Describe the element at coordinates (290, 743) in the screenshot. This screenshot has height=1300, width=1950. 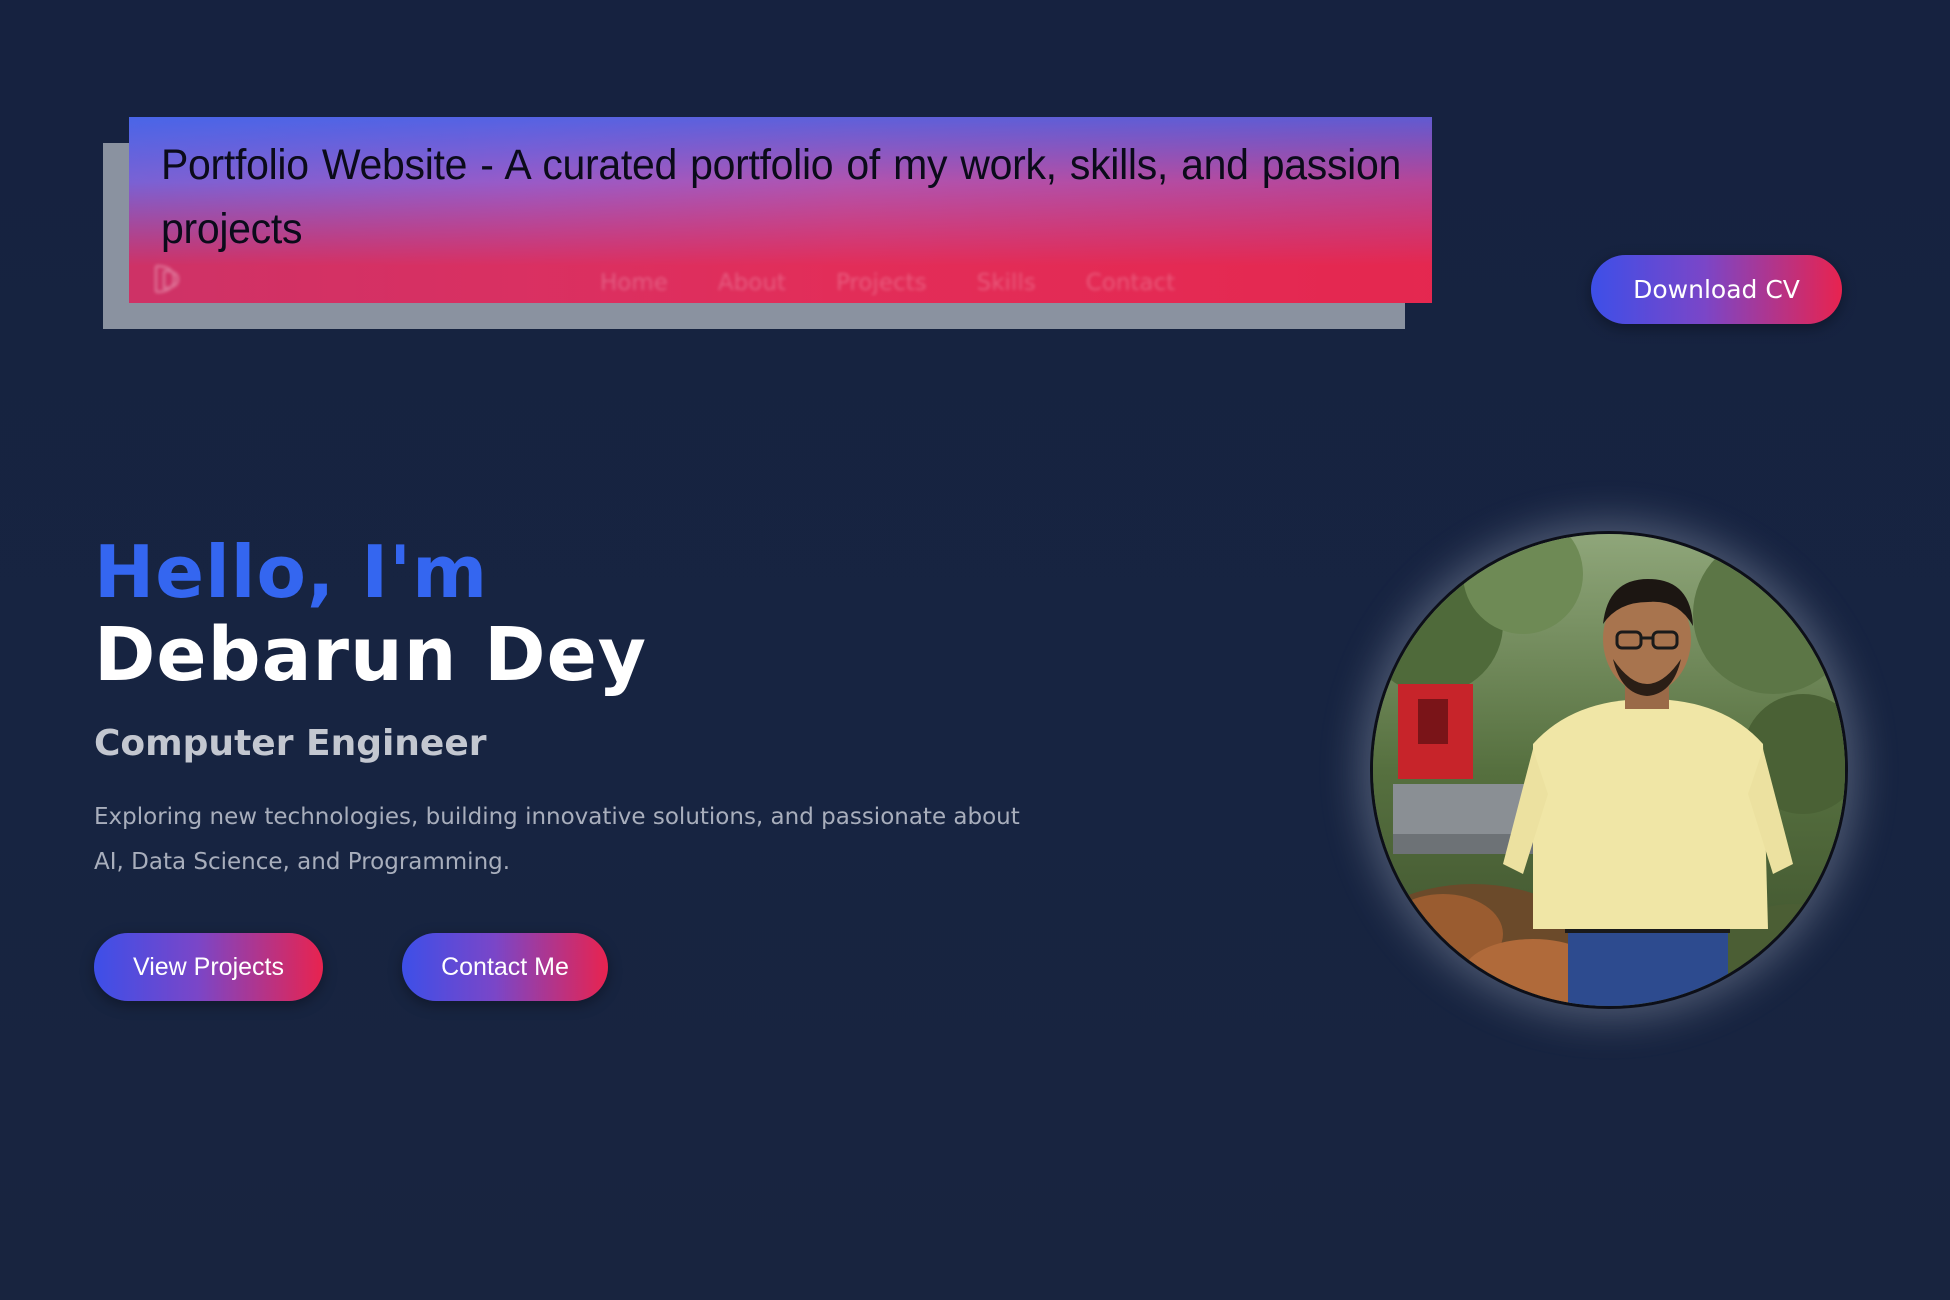
I see `hero-role: Computer Engineer` at that location.